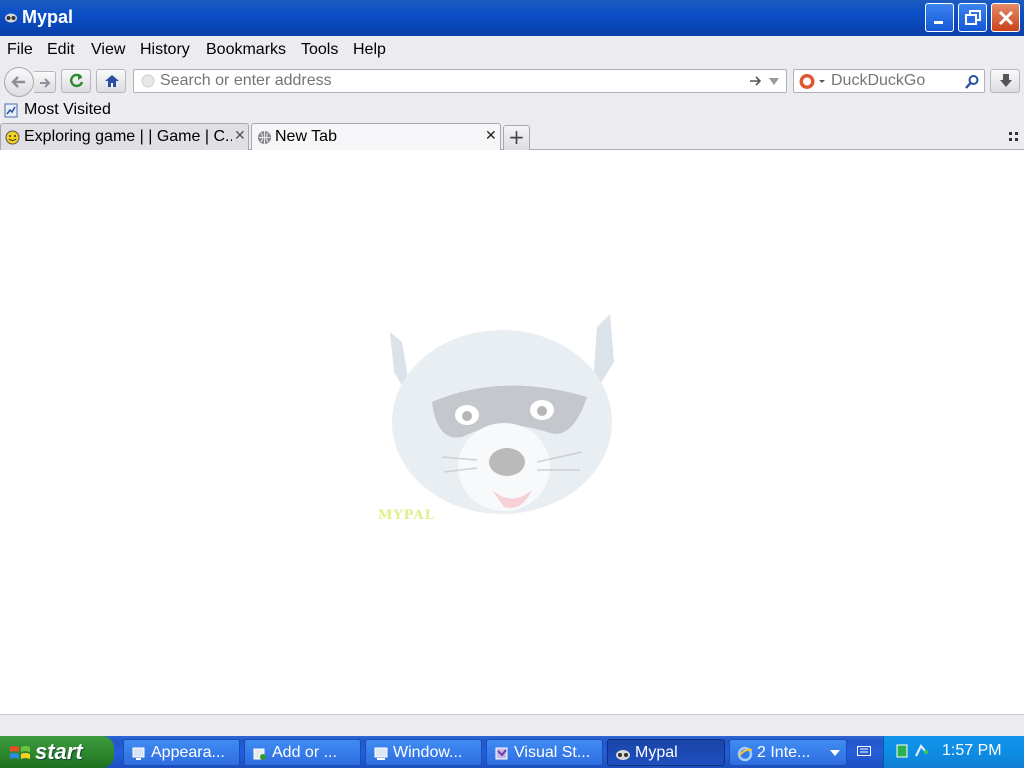 The width and height of the screenshot is (1024, 768). I want to click on window-titlebar: Mypal, so click(512, 18).